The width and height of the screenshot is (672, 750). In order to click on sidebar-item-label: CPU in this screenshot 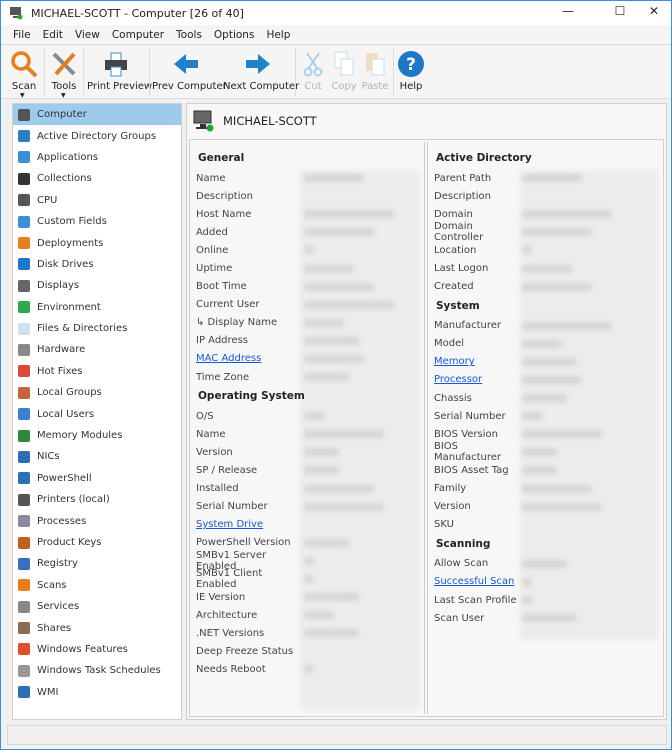, I will do `click(47, 200)`.